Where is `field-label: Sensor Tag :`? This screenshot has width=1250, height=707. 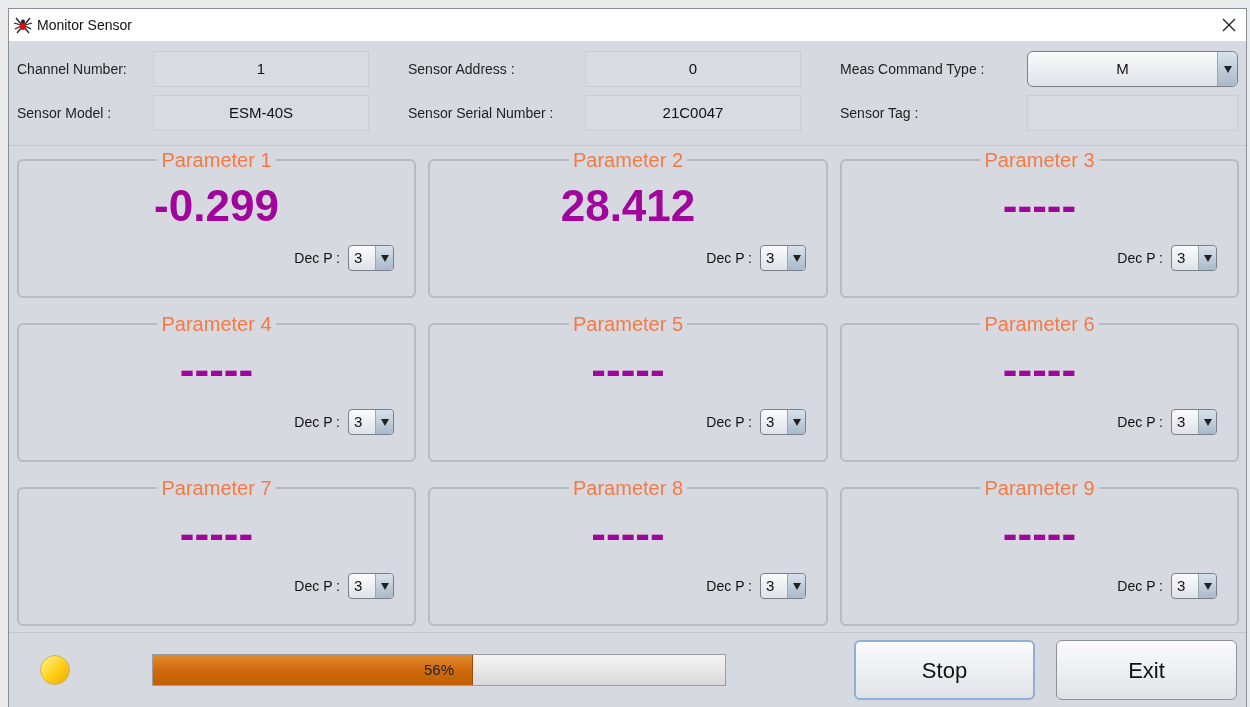 field-label: Sensor Tag : is located at coordinates (880, 113).